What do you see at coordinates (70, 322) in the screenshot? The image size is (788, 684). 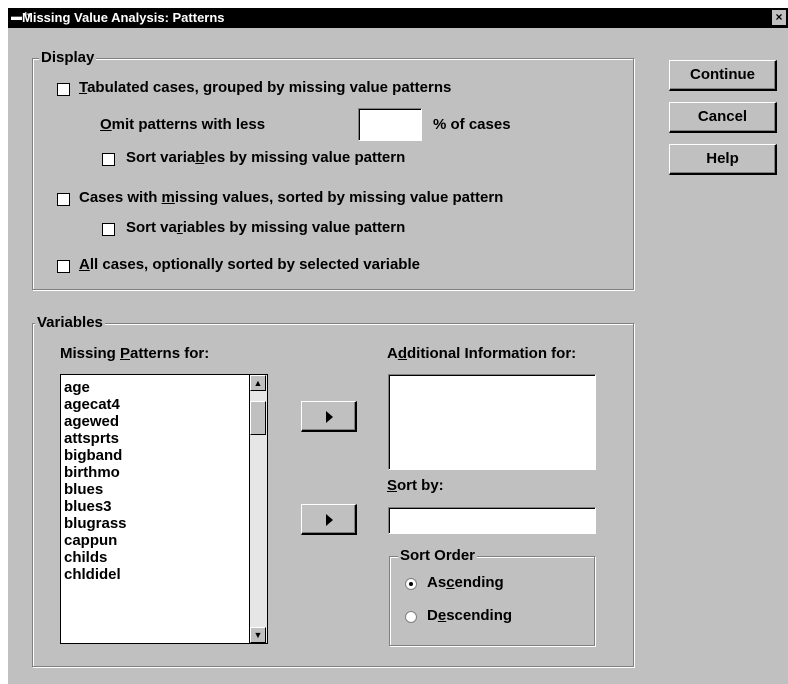 I see `variables-group-label: Variables` at bounding box center [70, 322].